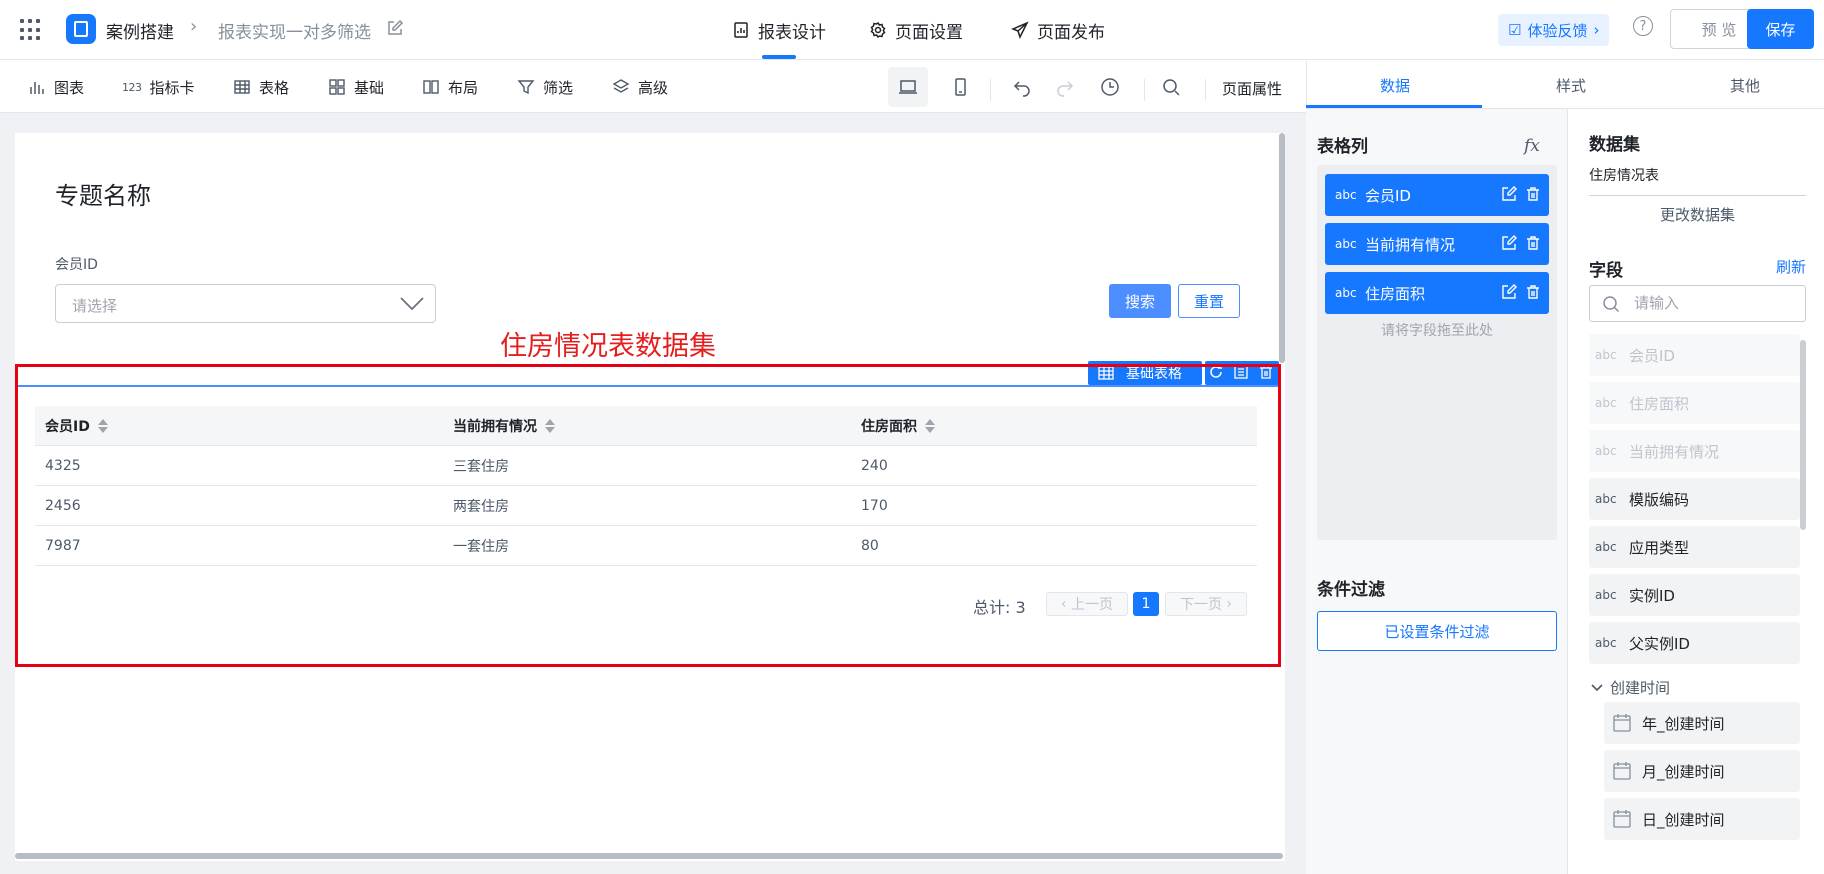 Image resolution: width=1824 pixels, height=874 pixels. What do you see at coordinates (1058, 30) in the screenshot?
I see `tab-page-publish: 页面发布` at bounding box center [1058, 30].